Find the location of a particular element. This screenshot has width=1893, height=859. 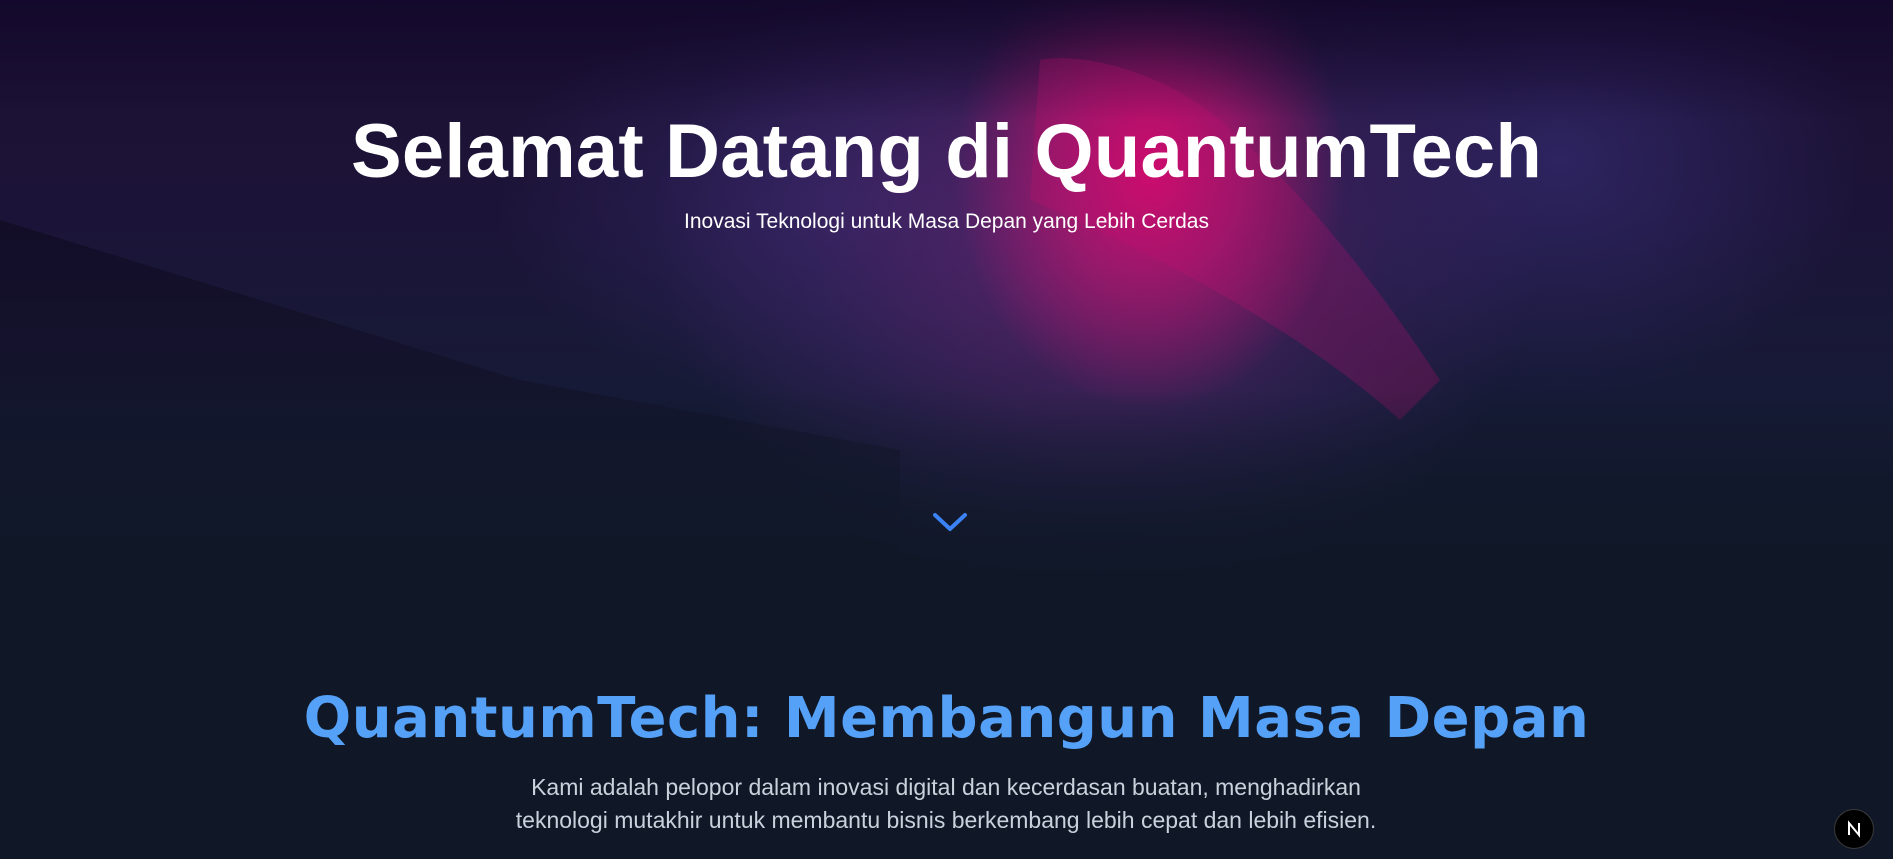

scroll-down-button is located at coordinates (950, 522).